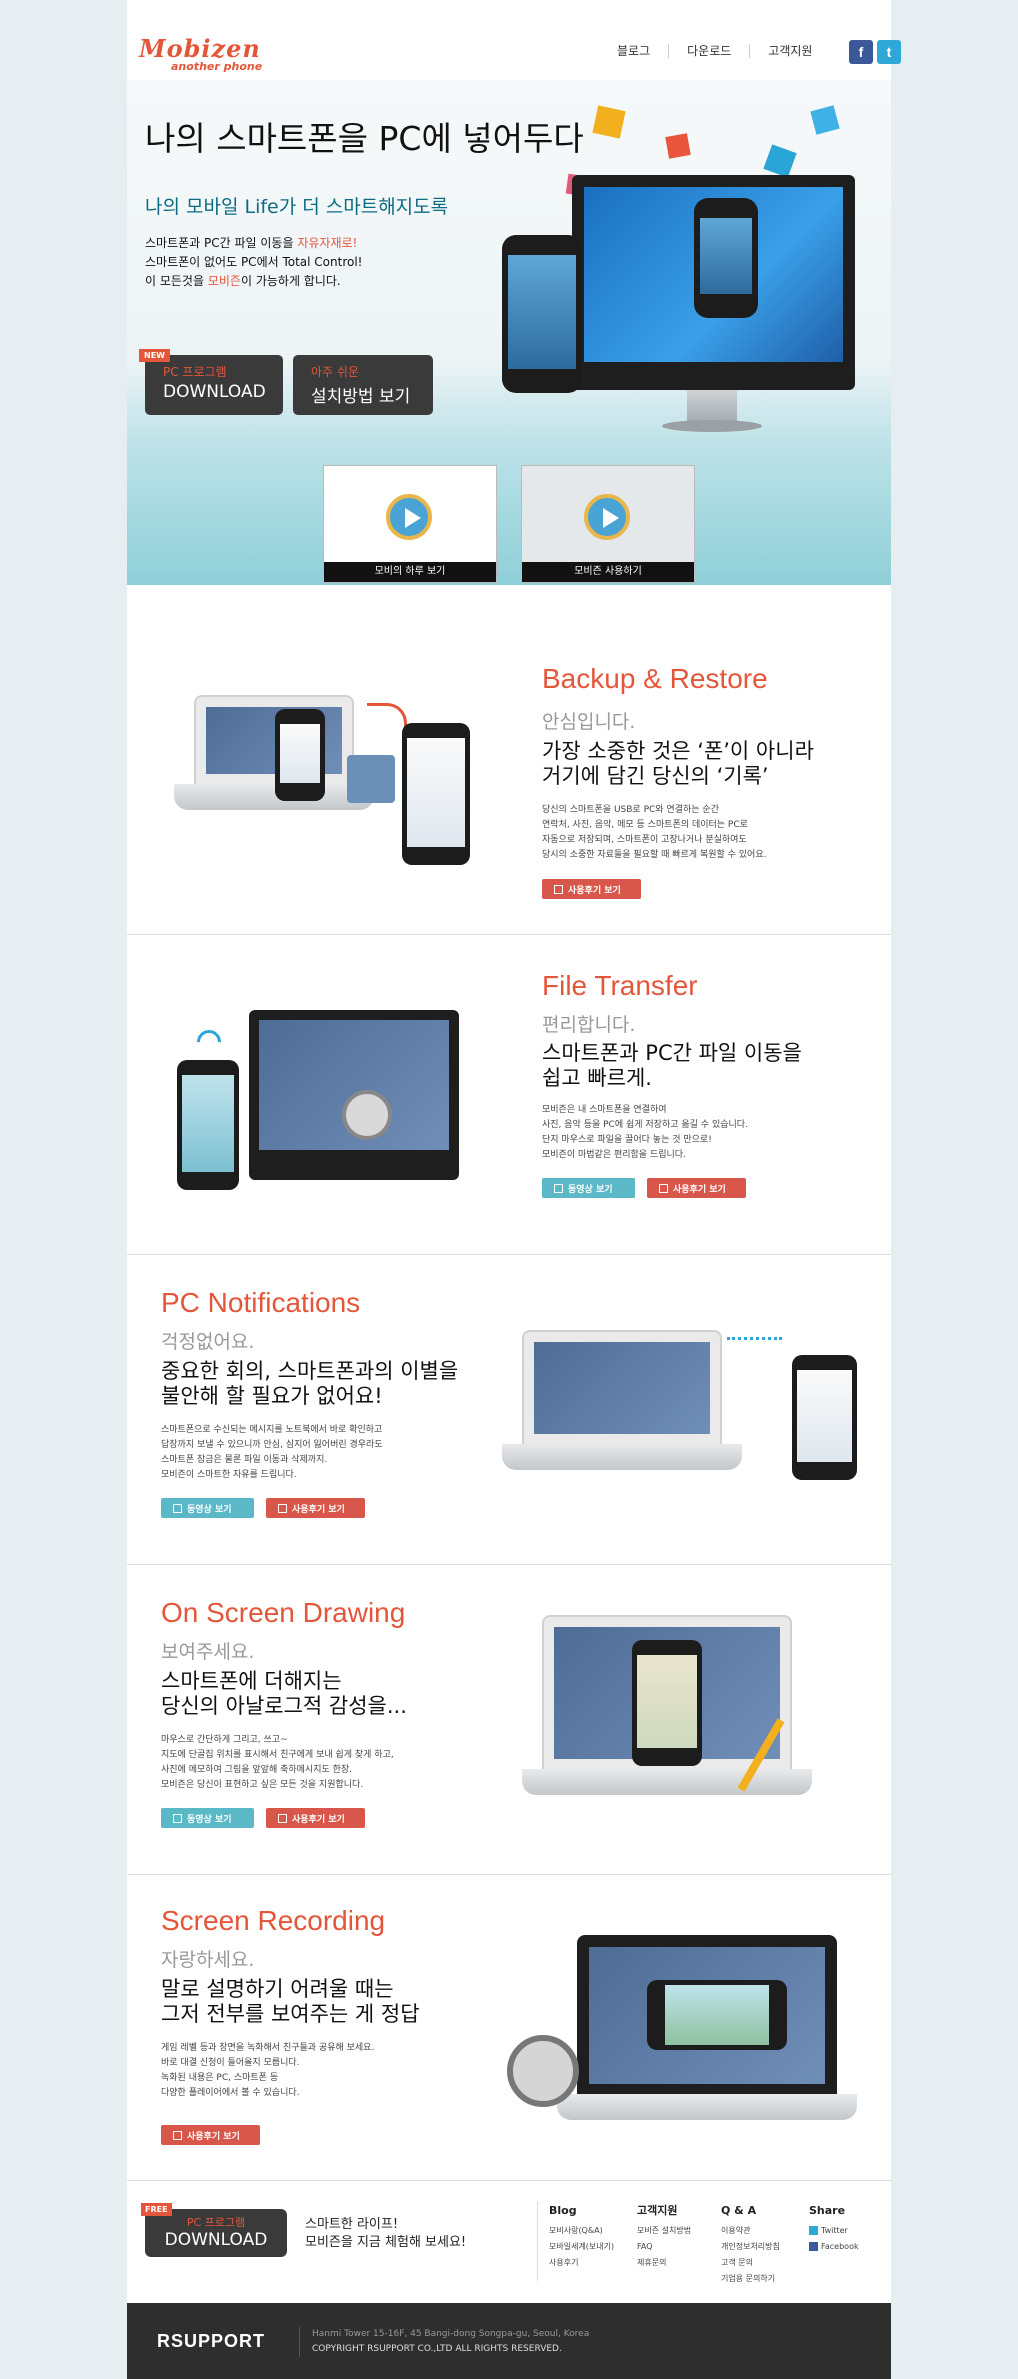 The width and height of the screenshot is (1018, 2379). I want to click on footer-link: 모비사랑(Q&A), so click(581, 2231).